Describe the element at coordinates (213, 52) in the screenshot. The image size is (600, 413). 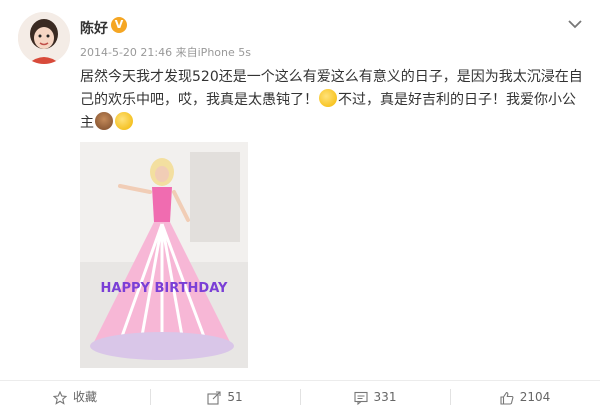
I see `post-source: 来自iPhone 5s` at that location.